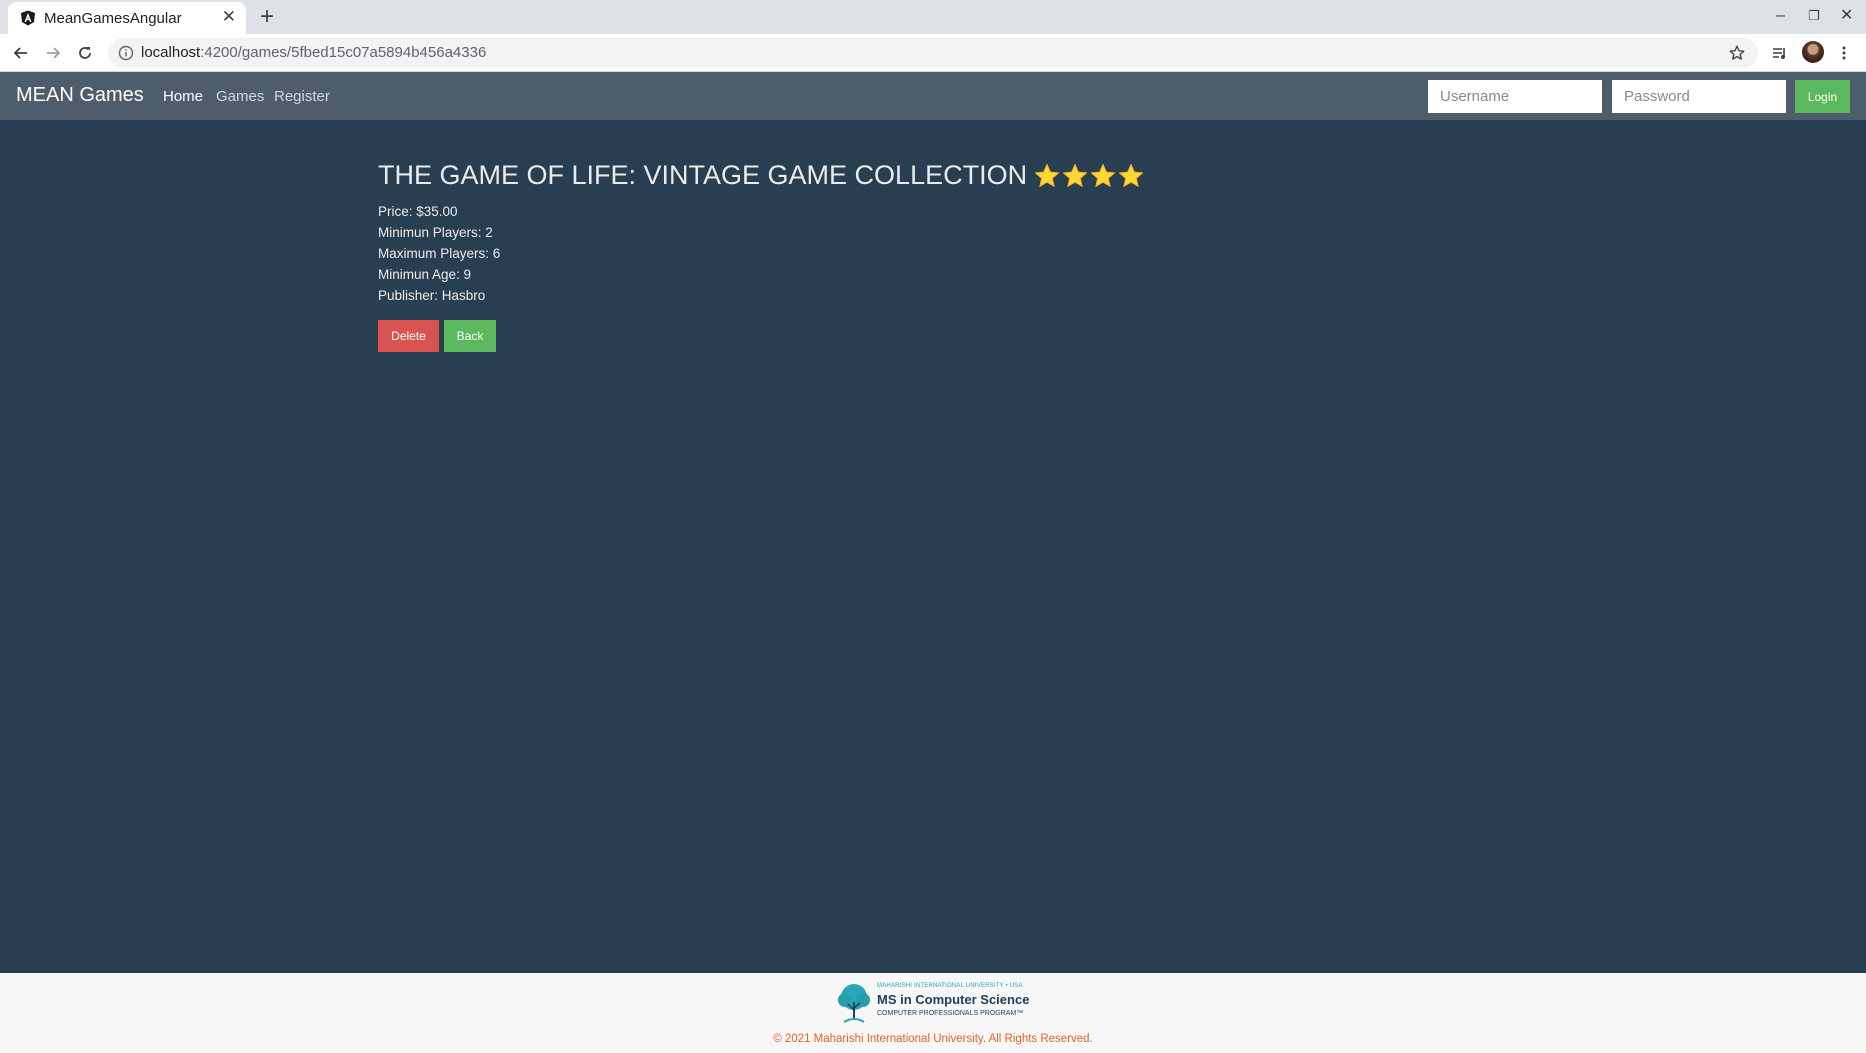  I want to click on app-navbar: MEAN Games Home Games Register Login, so click(933, 96).